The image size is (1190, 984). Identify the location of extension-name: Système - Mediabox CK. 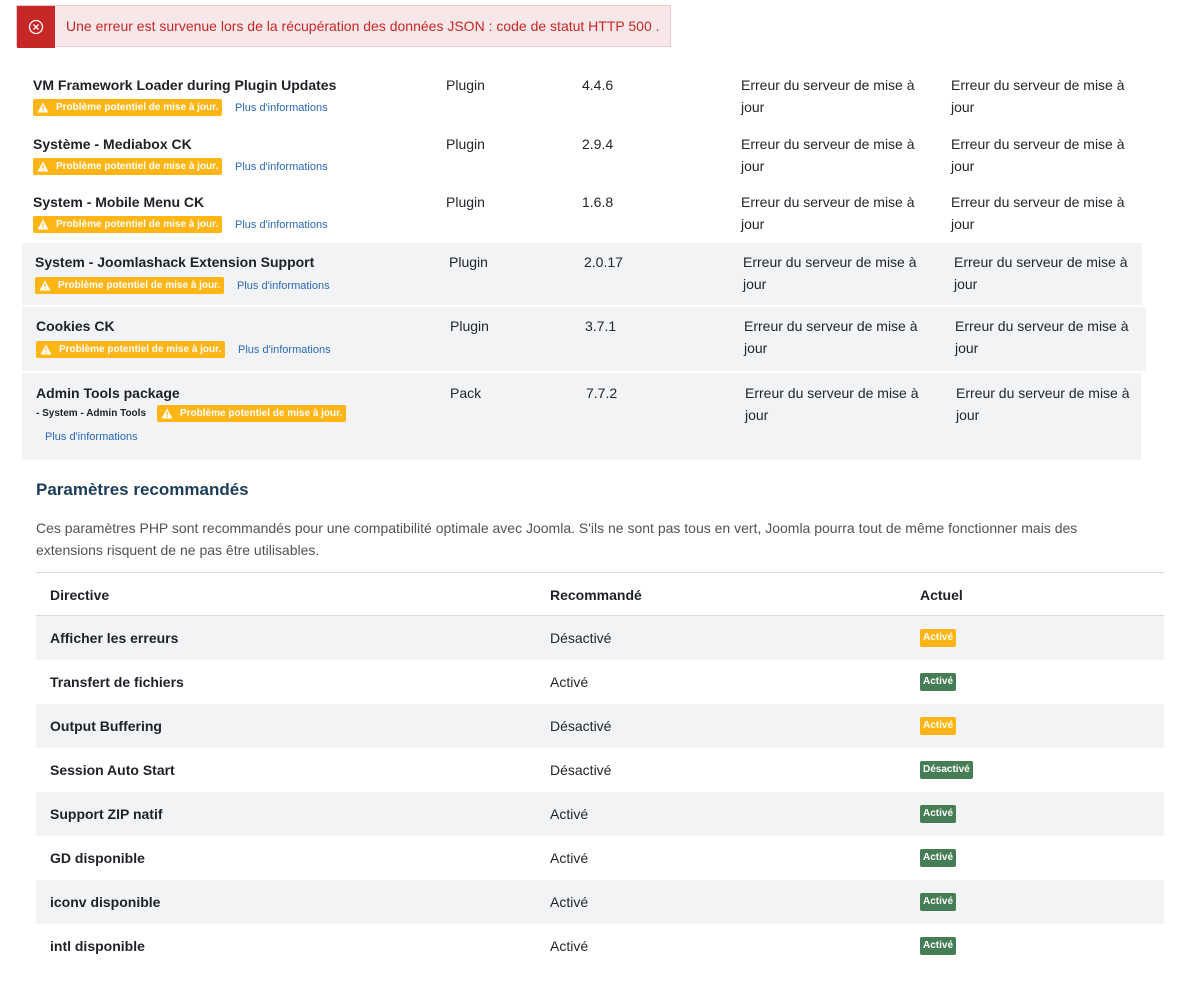
(112, 144).